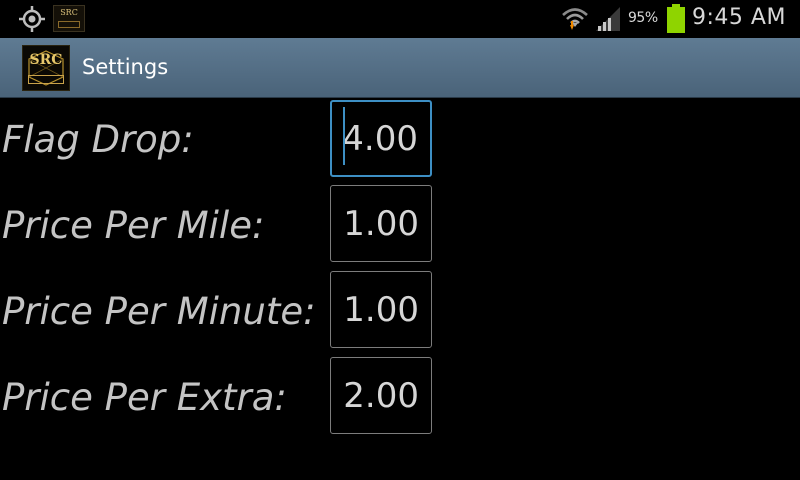 Image resolution: width=800 pixels, height=480 pixels. What do you see at coordinates (46, 60) in the screenshot?
I see `app-logo-text: SRC` at bounding box center [46, 60].